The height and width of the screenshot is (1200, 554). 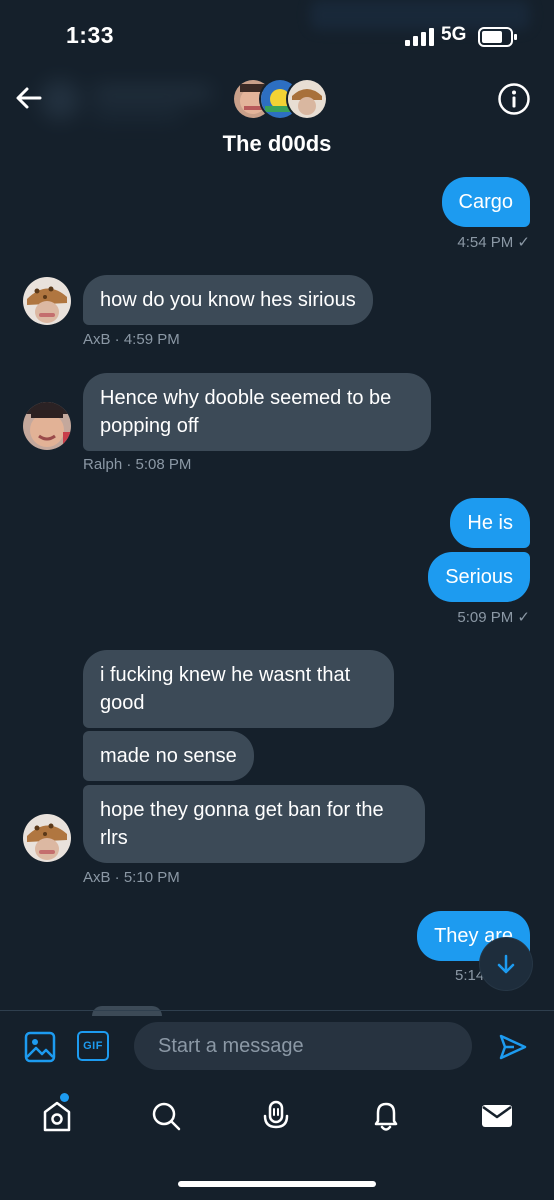 I want to click on tab-notifications, so click(x=386, y=1116).